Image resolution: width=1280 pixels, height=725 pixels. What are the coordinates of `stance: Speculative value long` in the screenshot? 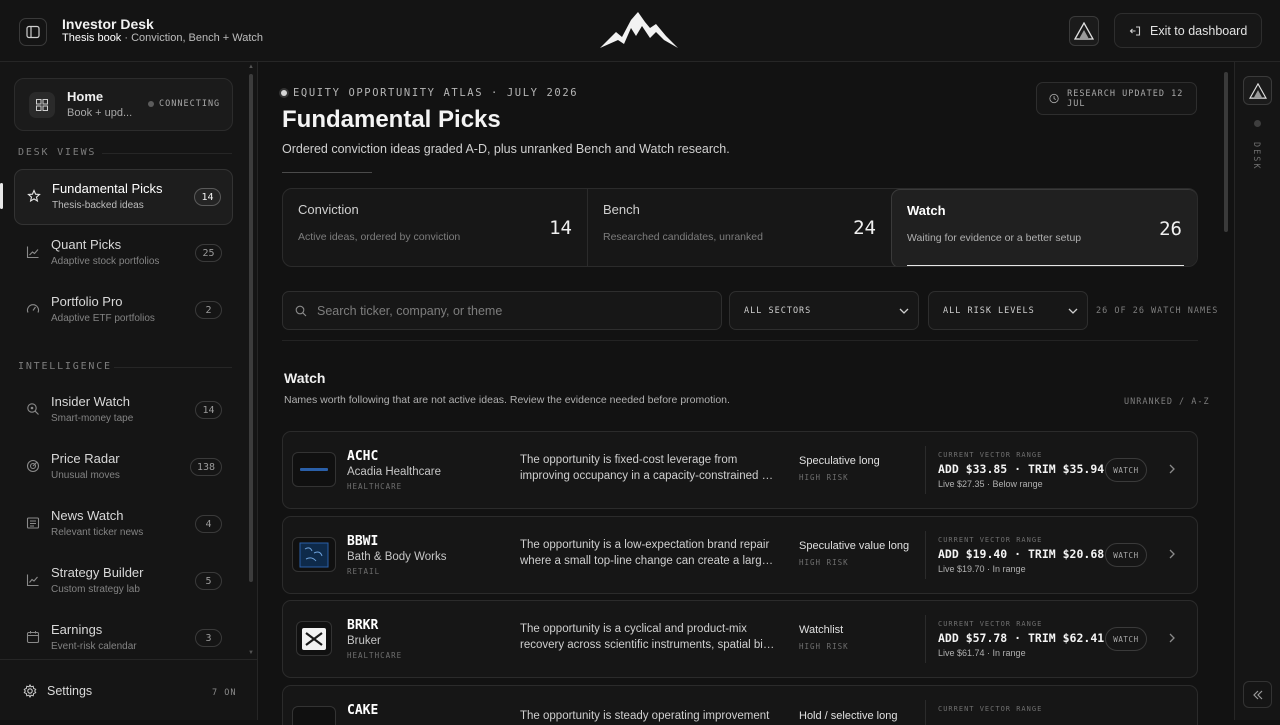 It's located at (854, 546).